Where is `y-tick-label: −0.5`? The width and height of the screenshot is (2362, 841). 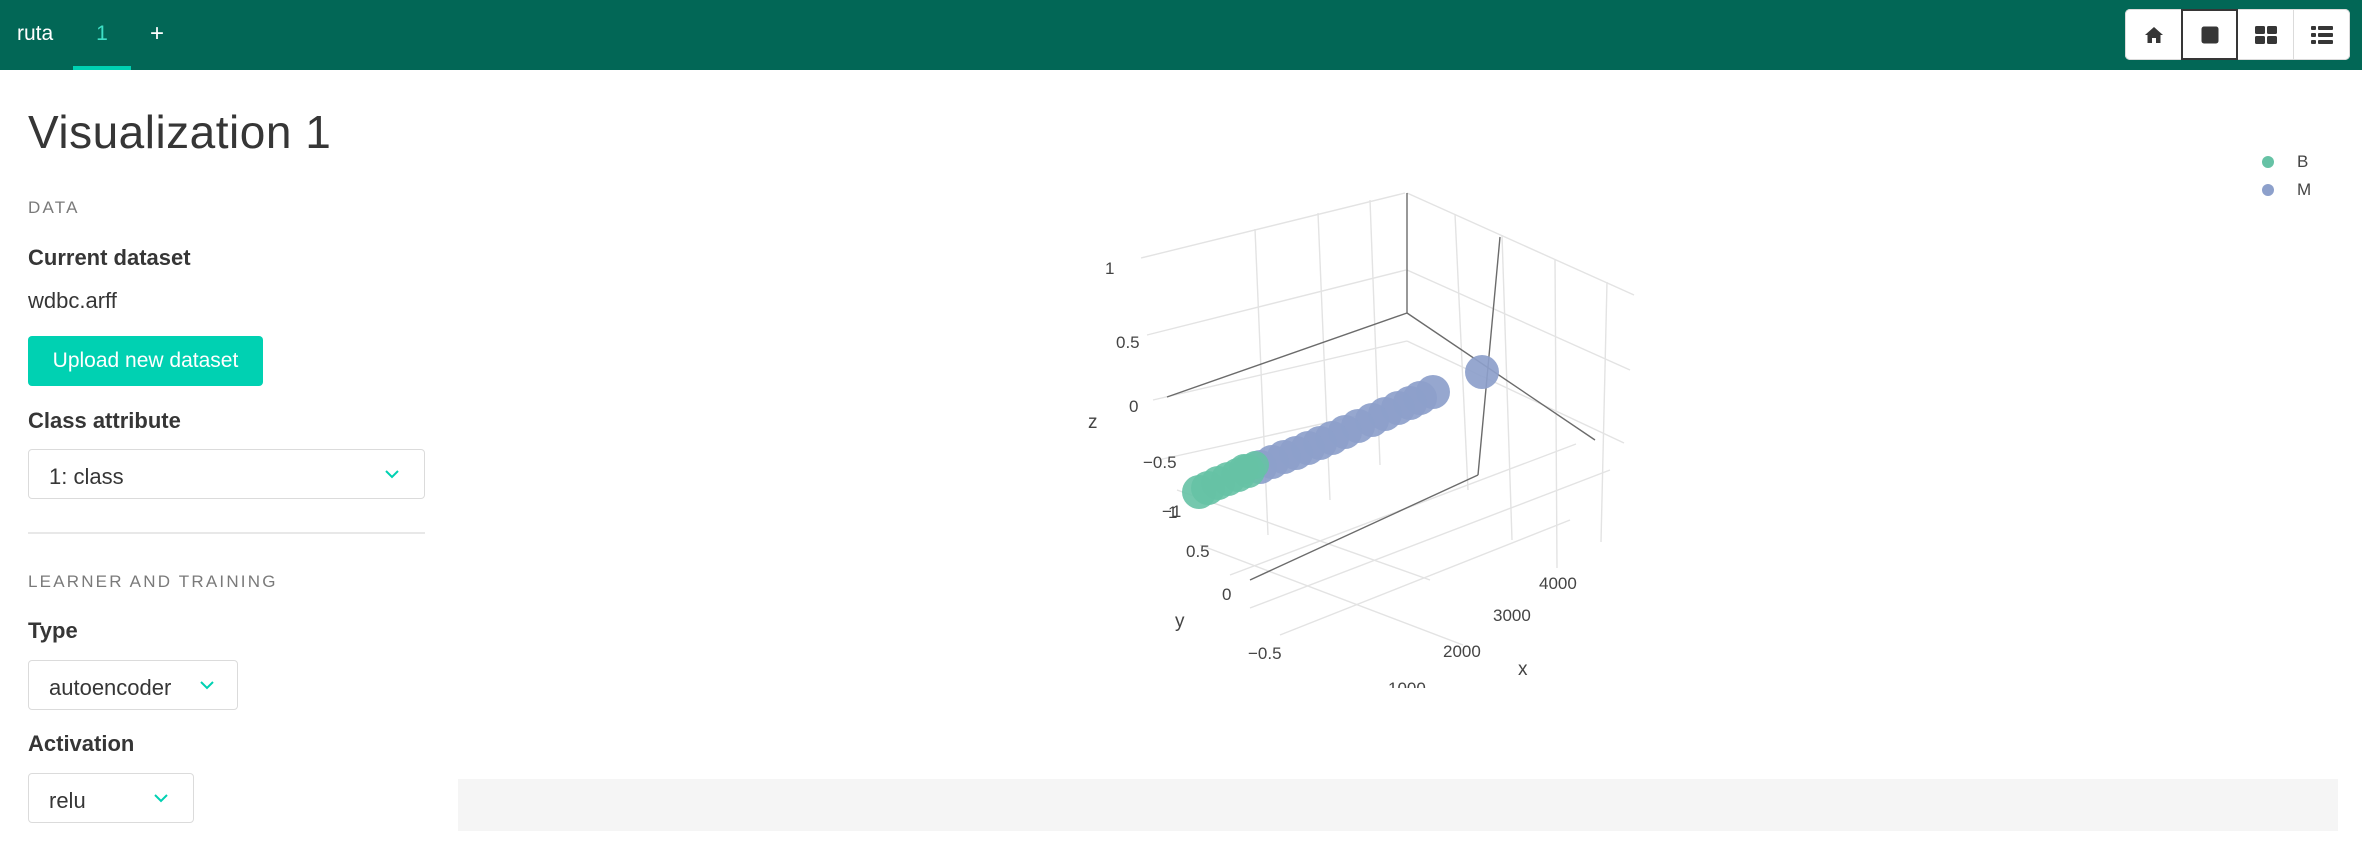 y-tick-label: −0.5 is located at coordinates (1265, 653).